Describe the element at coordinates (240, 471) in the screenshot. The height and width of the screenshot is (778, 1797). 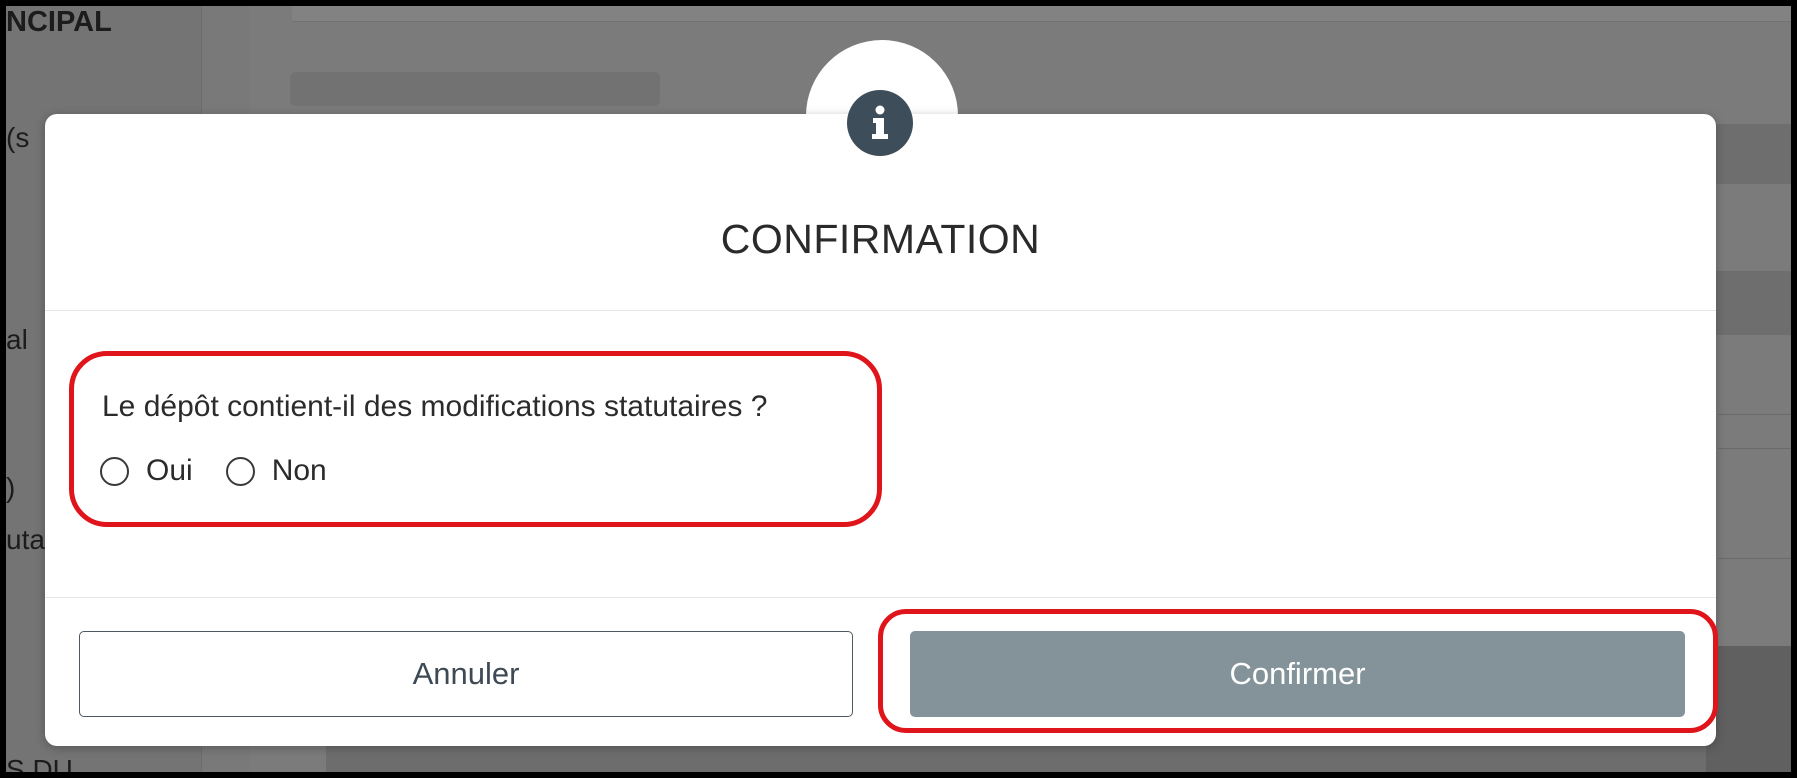
I see `radio-button-non` at that location.